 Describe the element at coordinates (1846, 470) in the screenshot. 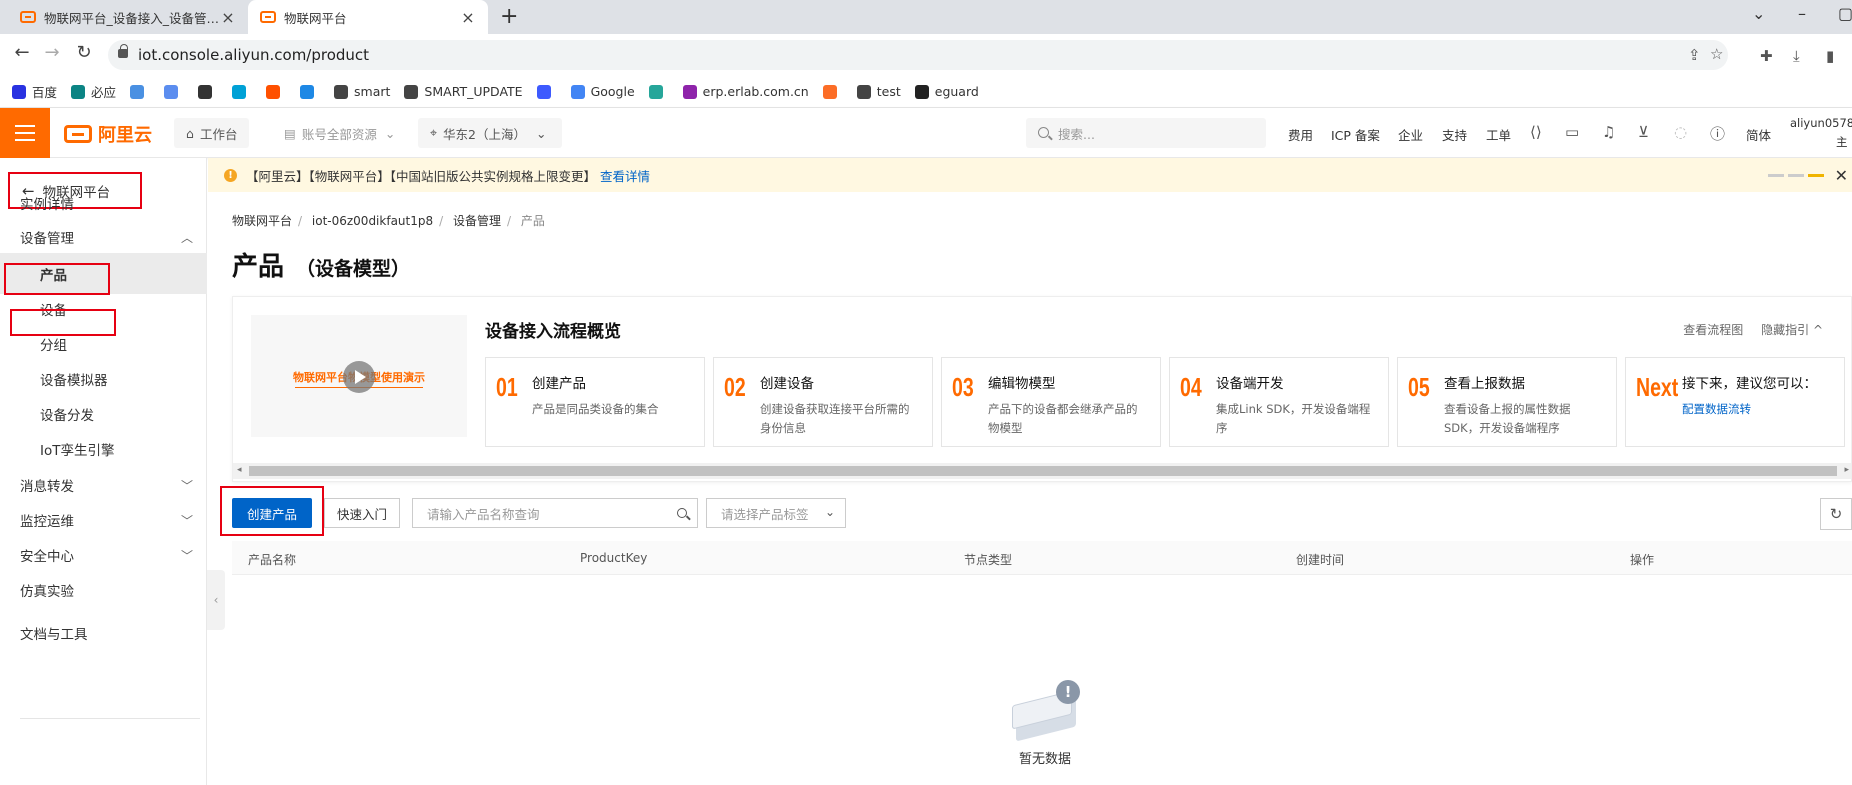

I see `scroll-right-icon: ▸` at that location.